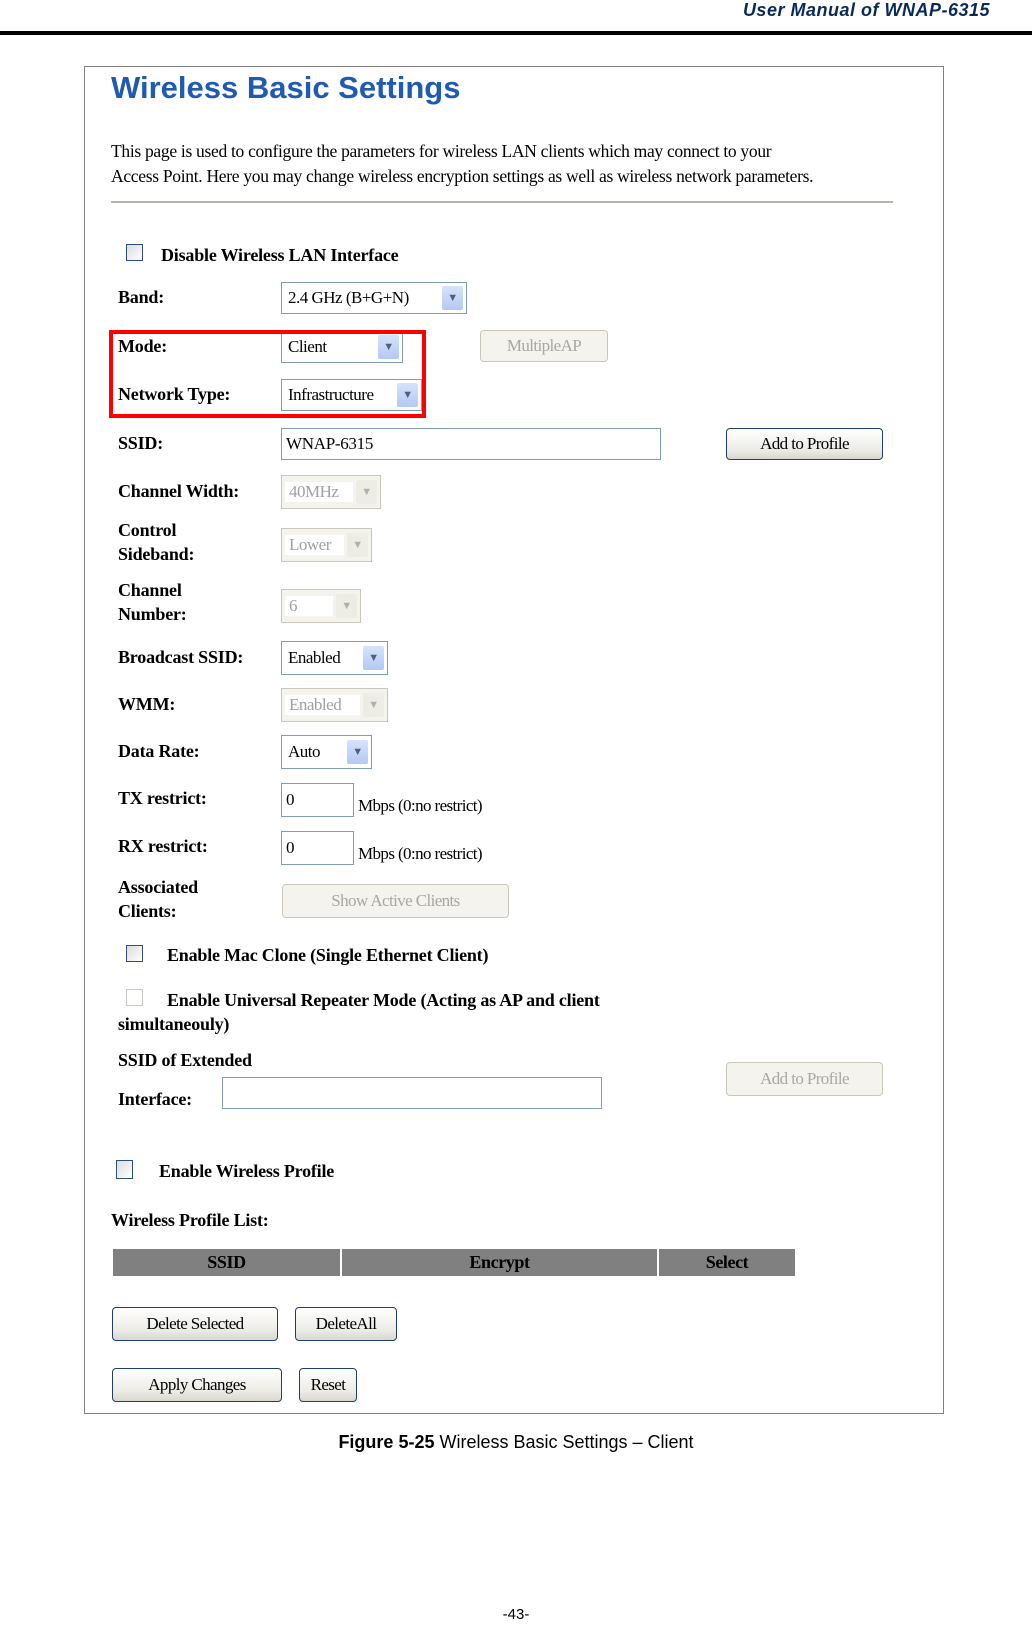 This screenshot has height=1632, width=1032. I want to click on wmm-select: Enabled ▼, so click(334, 705).